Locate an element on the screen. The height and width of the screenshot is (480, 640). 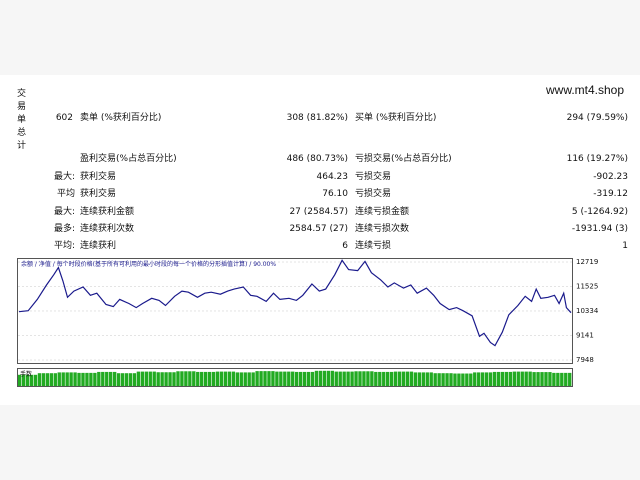
y-tick-label: 9141 is located at coordinates (585, 335).